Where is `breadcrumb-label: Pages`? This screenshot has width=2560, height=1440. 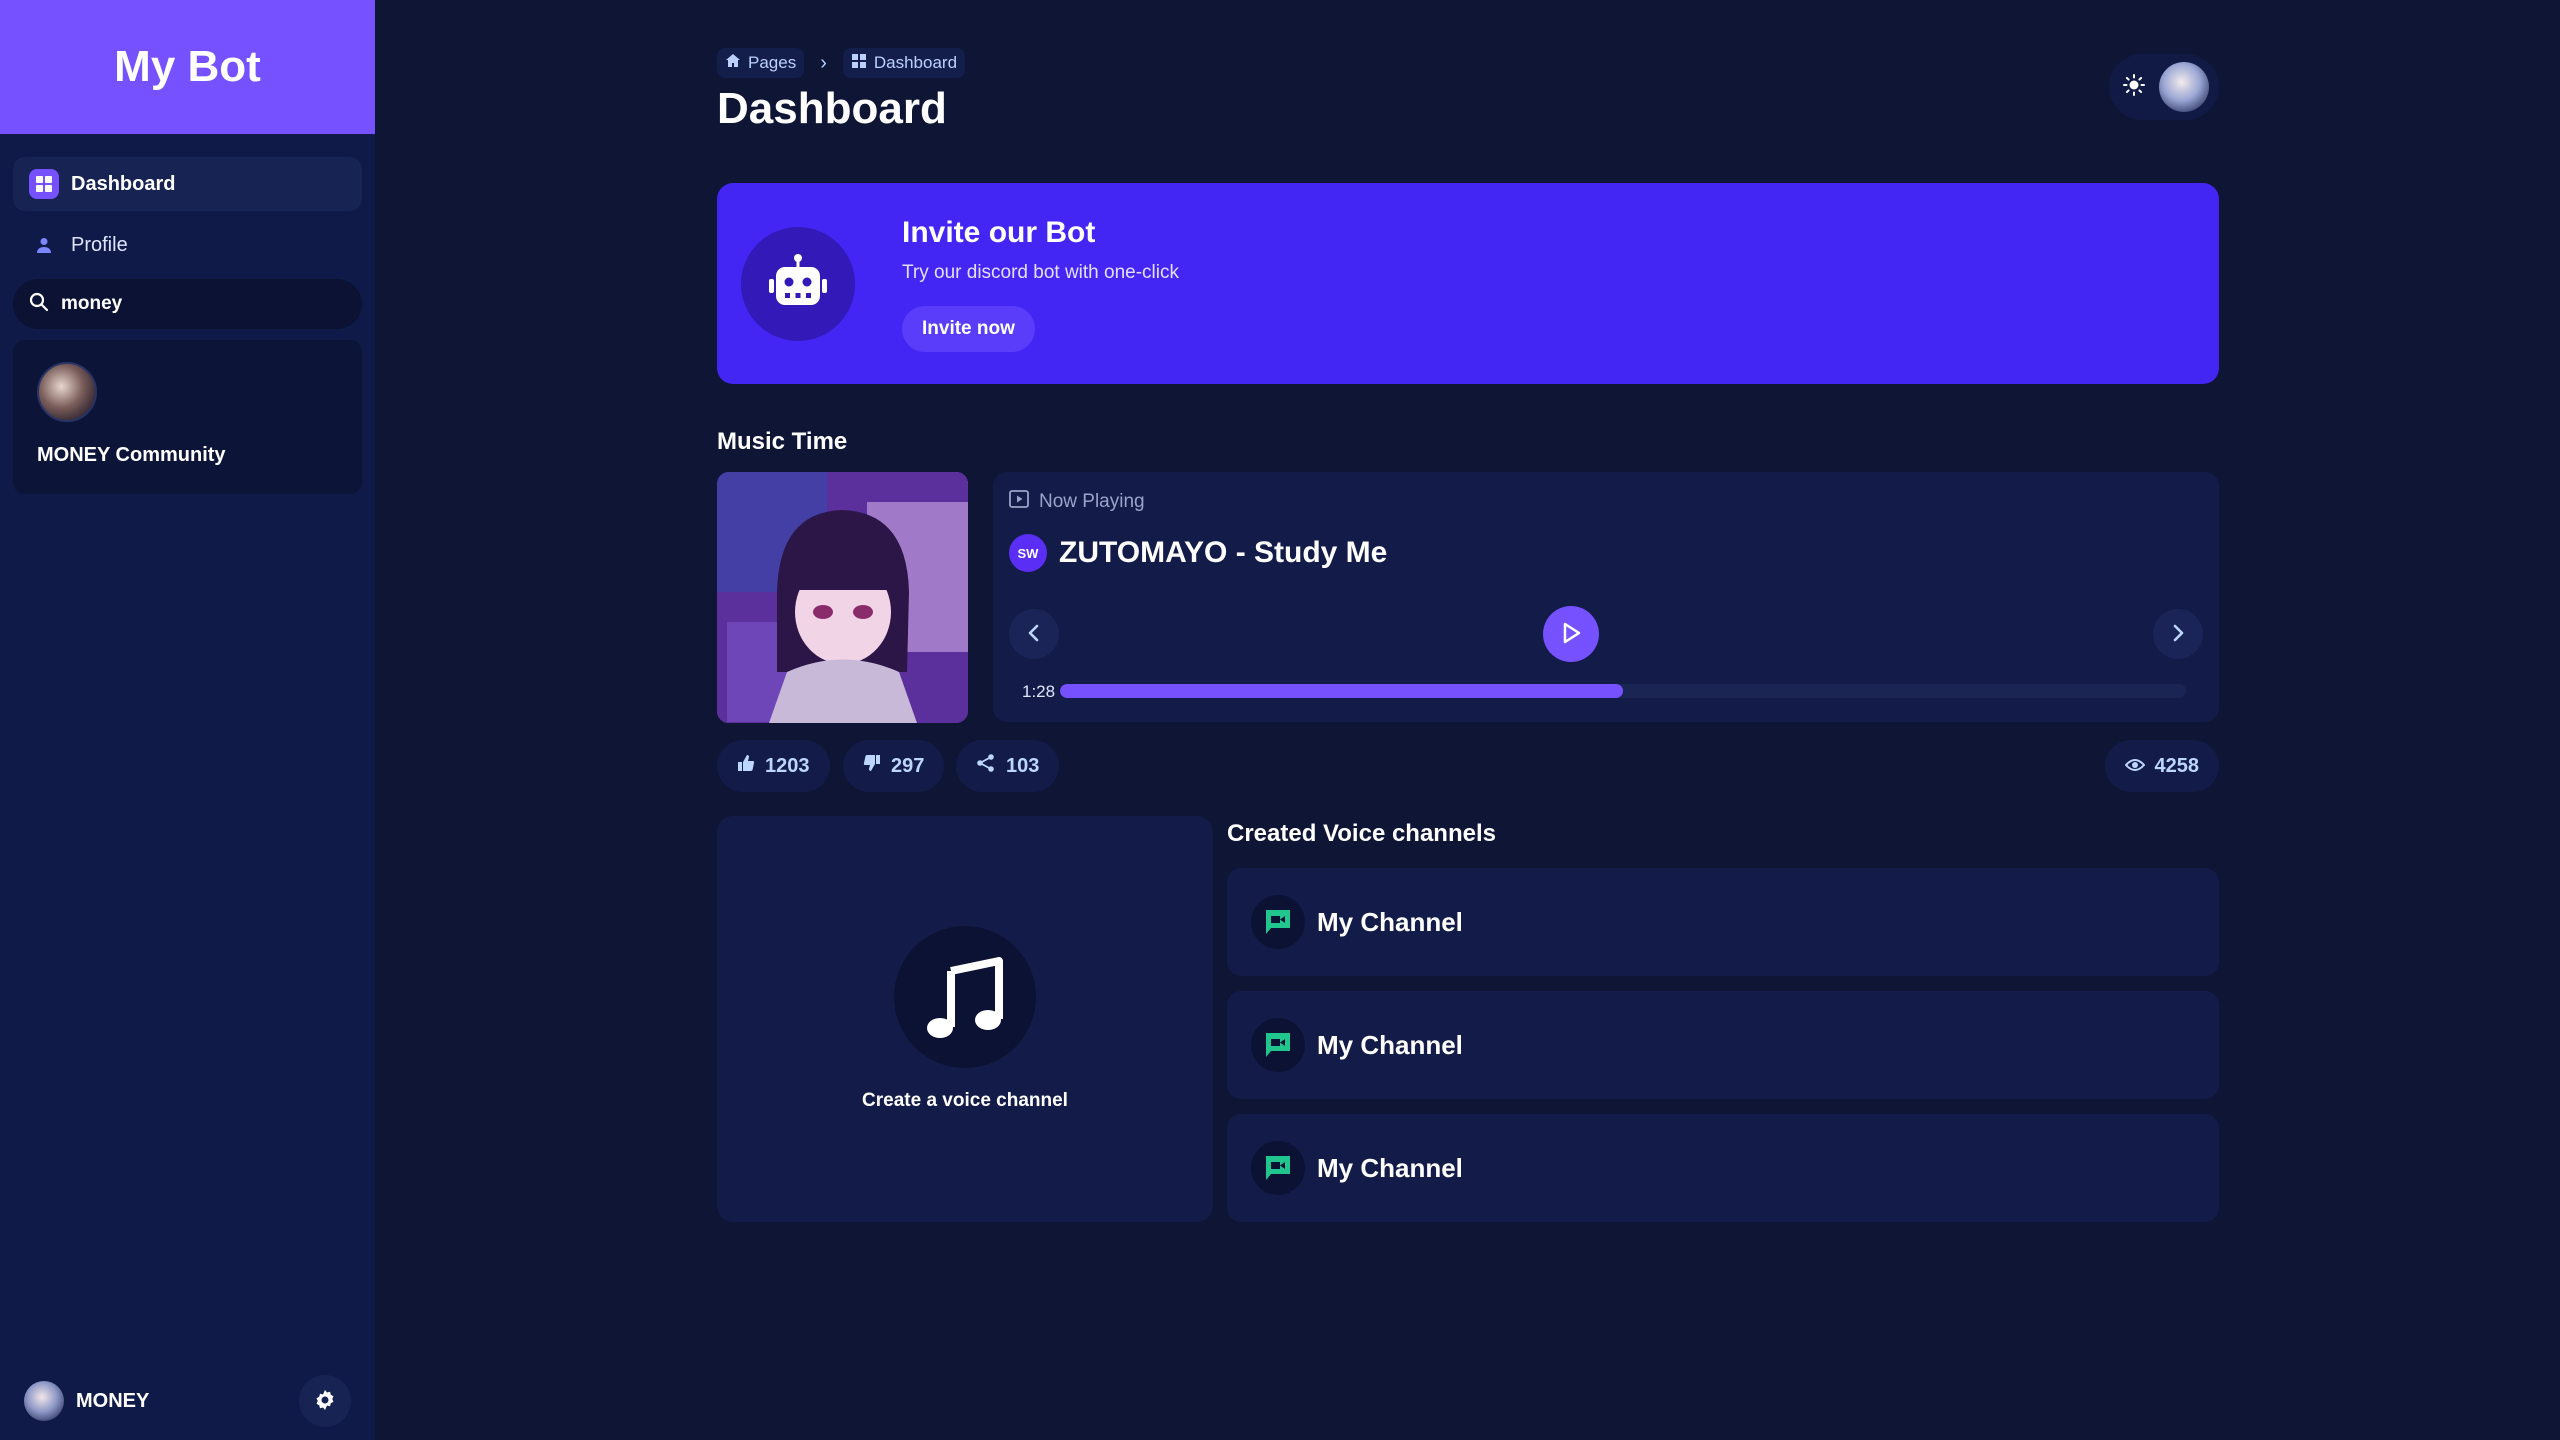
breadcrumb-label: Pages is located at coordinates (772, 62).